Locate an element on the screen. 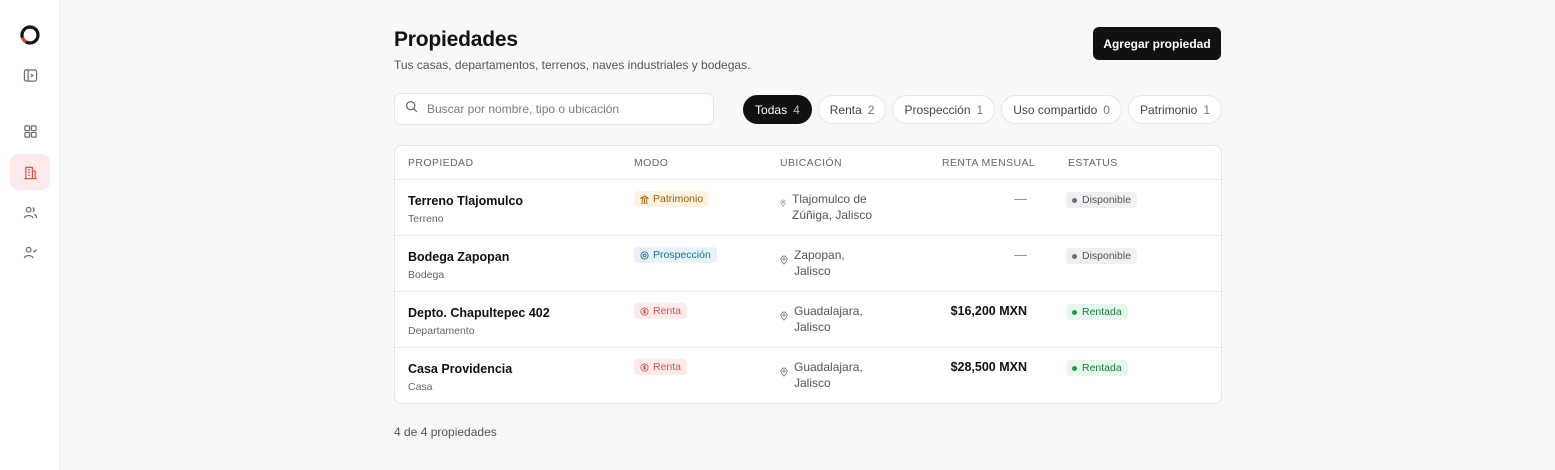 This screenshot has width=1555, height=470. property-type: Terreno is located at coordinates (426, 219).